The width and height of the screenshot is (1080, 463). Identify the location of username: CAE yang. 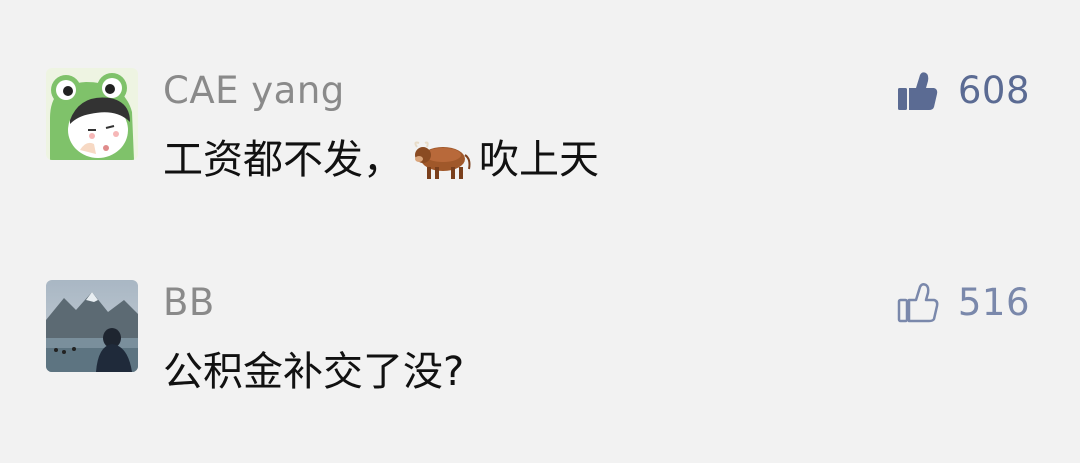
(254, 91).